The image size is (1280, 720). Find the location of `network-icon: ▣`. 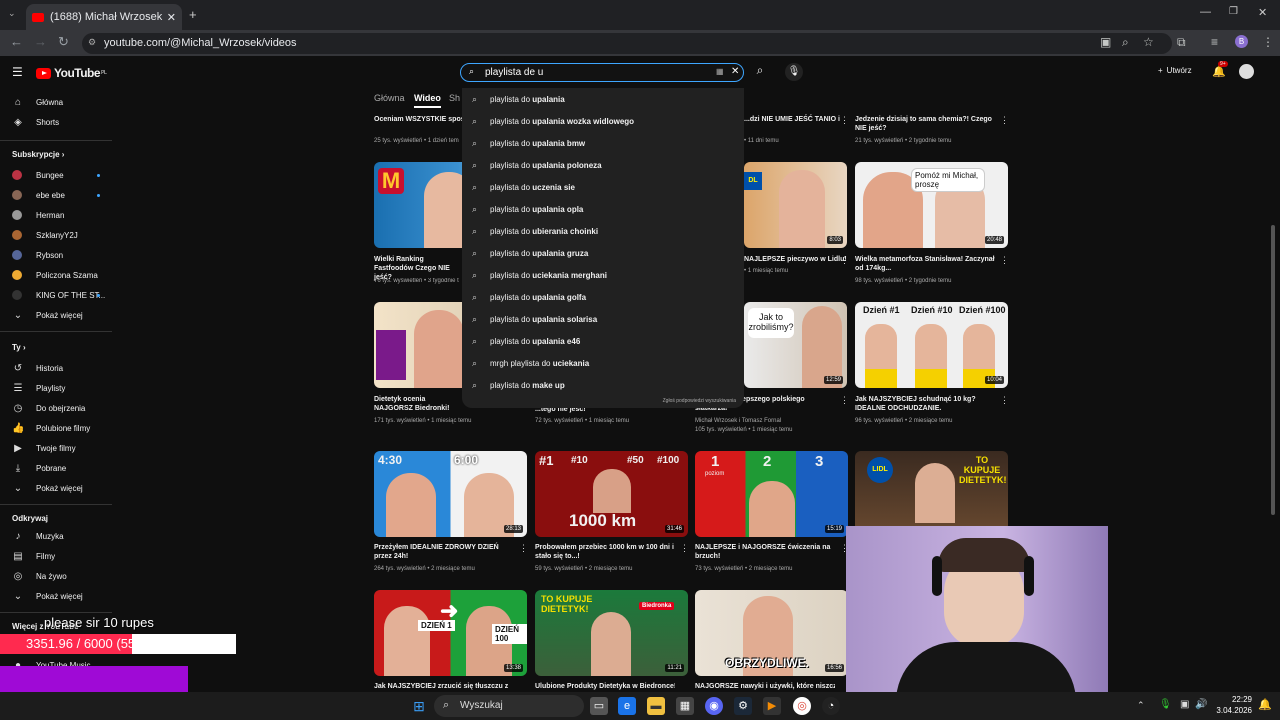

network-icon: ▣ is located at coordinates (1184, 704).